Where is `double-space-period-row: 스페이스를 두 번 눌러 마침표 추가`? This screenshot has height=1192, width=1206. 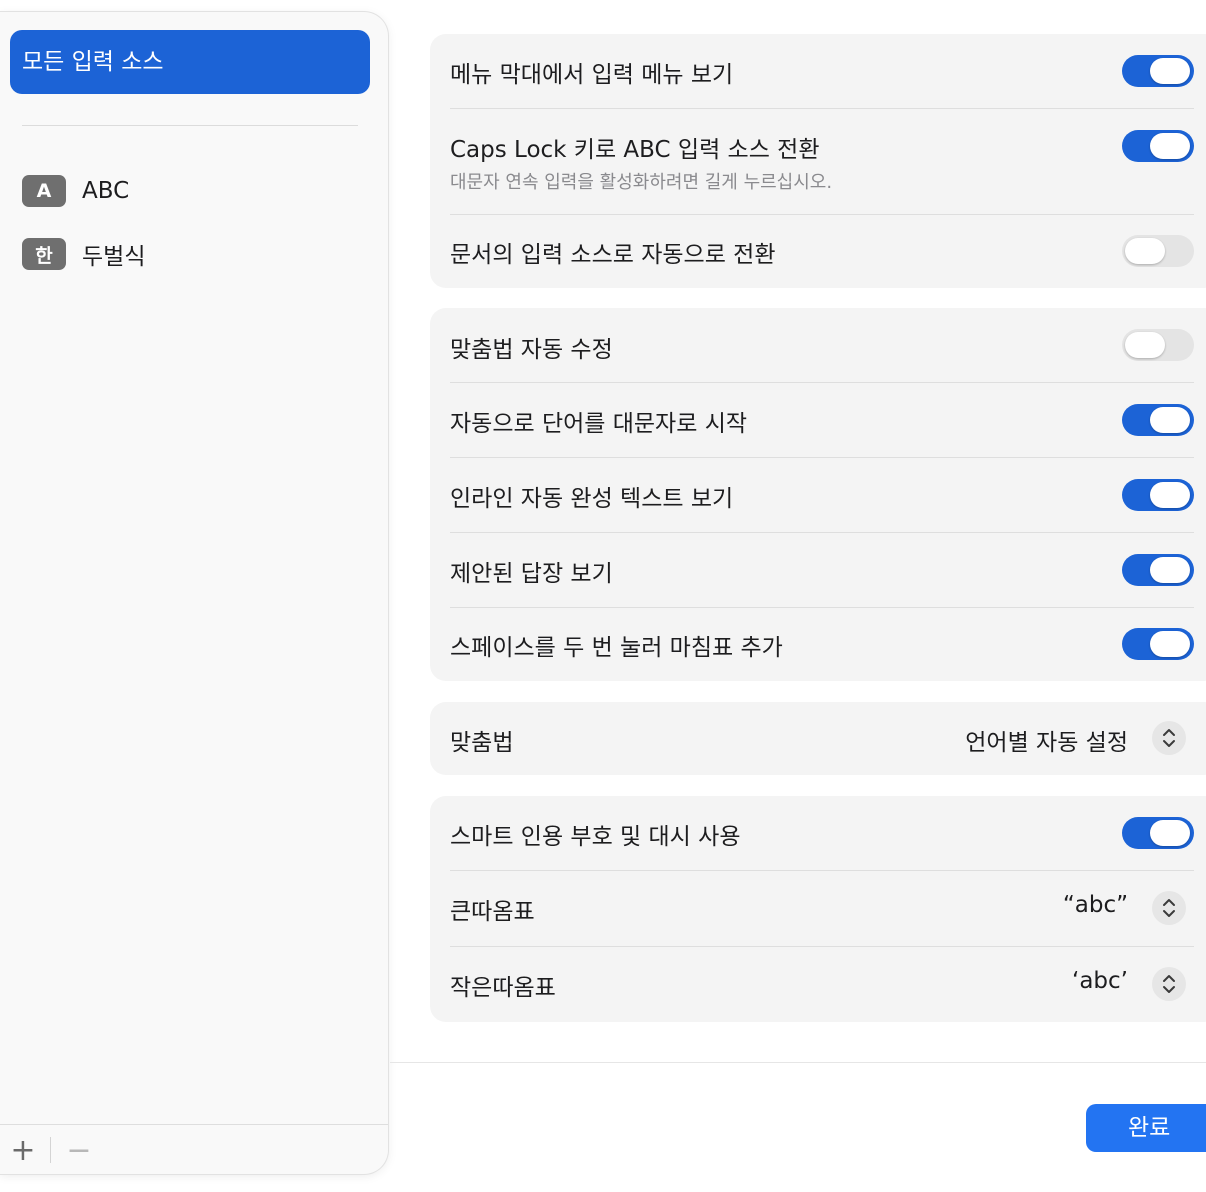
double-space-period-row: 스페이스를 두 번 눌러 마침표 추가 is located at coordinates (818, 644).